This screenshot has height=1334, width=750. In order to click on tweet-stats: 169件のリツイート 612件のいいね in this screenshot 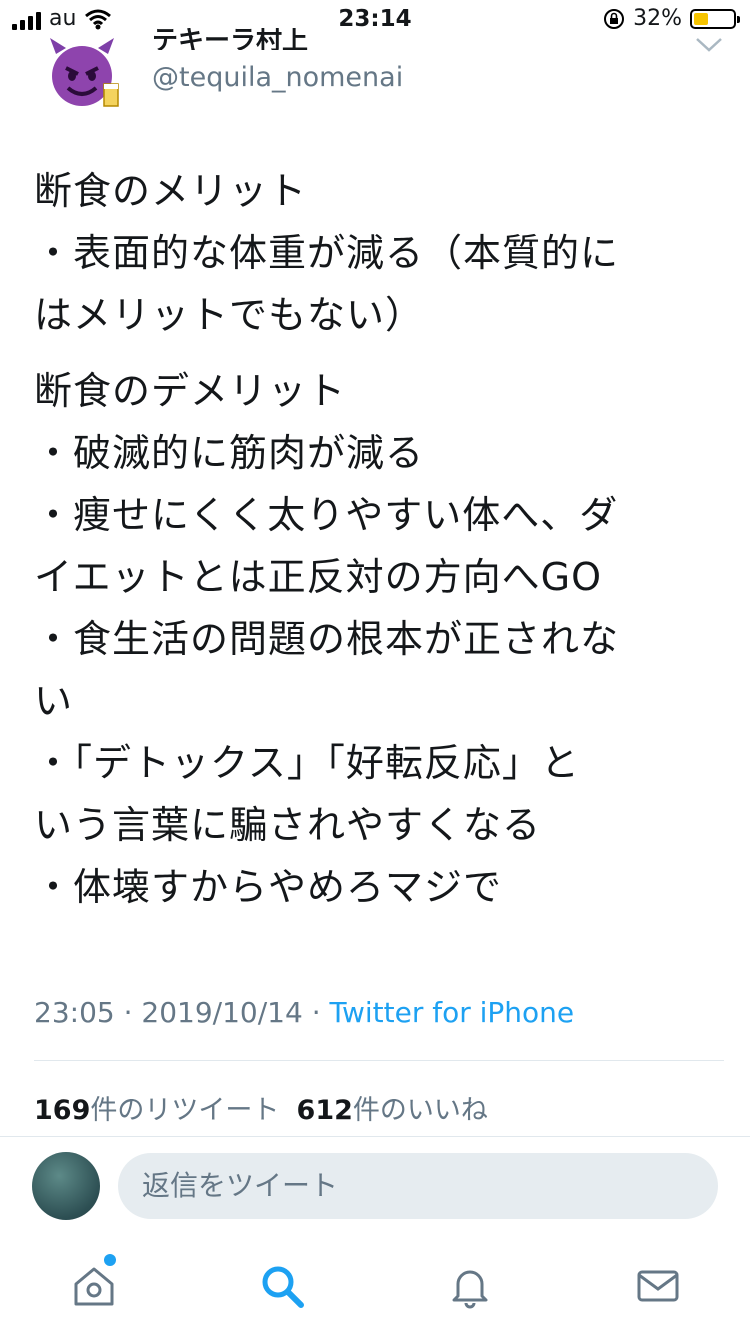, I will do `click(261, 1107)`.